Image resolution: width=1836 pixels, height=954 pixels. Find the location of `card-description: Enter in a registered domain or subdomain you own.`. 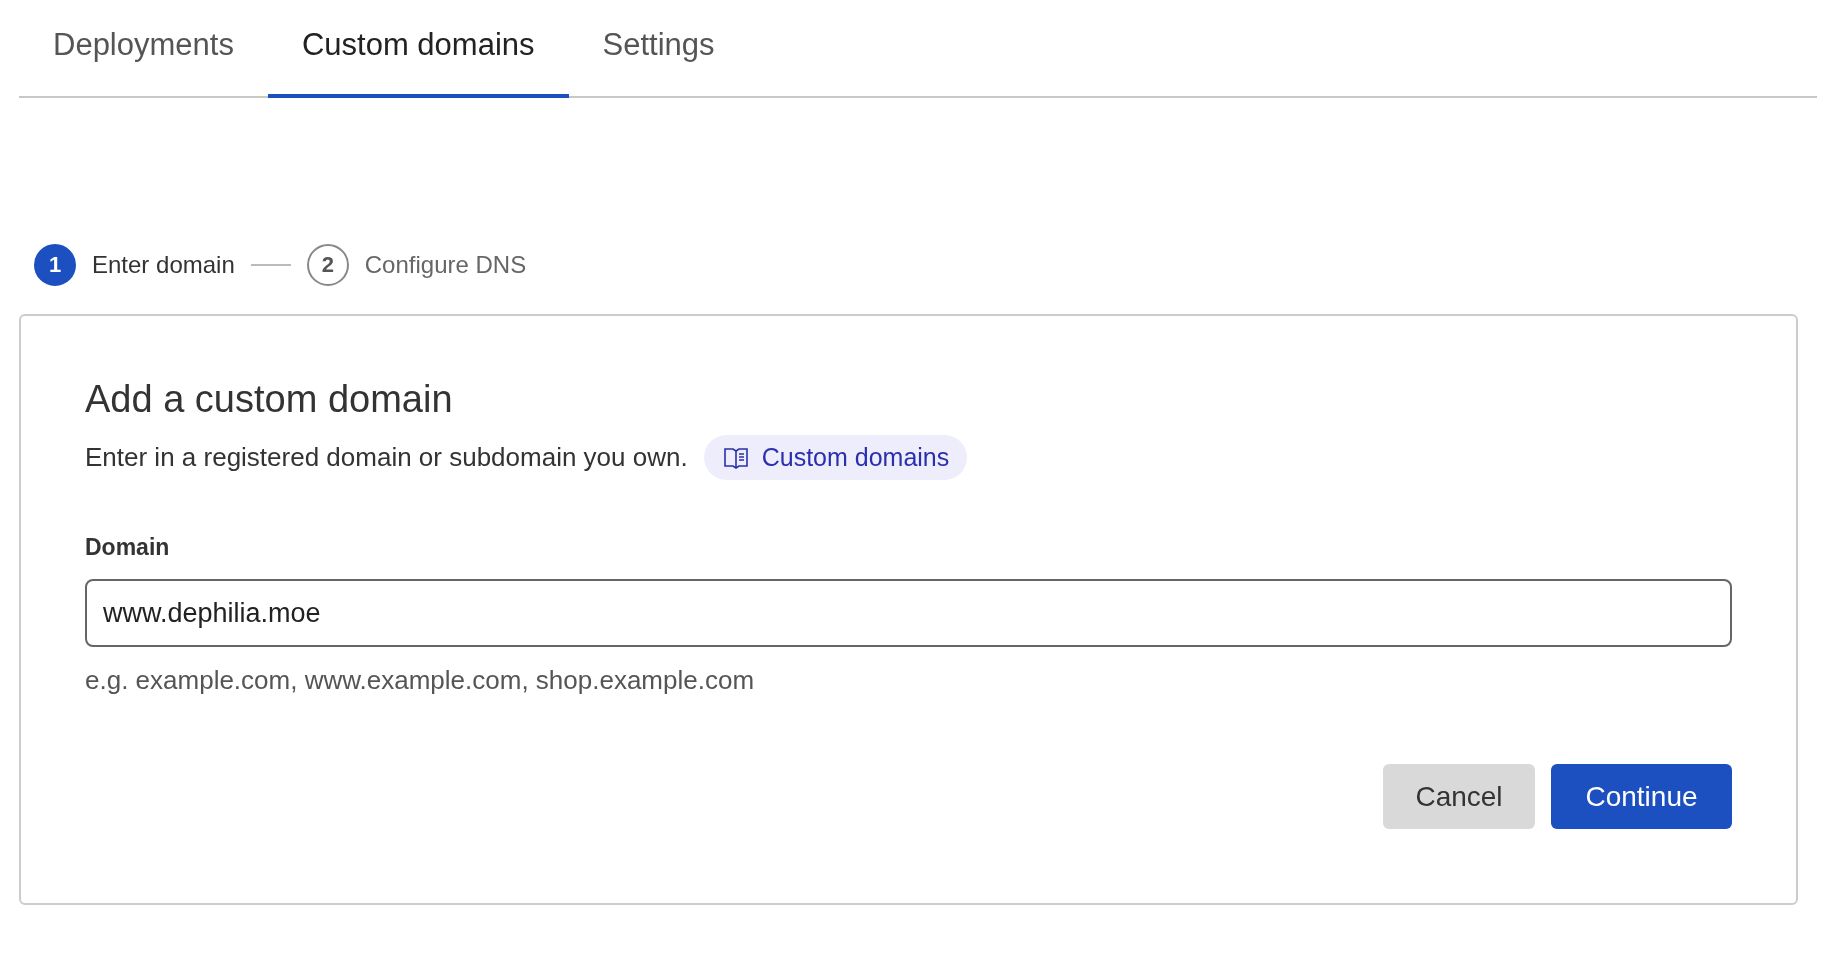

card-description: Enter in a registered domain or subdomain you own. is located at coordinates (386, 457).